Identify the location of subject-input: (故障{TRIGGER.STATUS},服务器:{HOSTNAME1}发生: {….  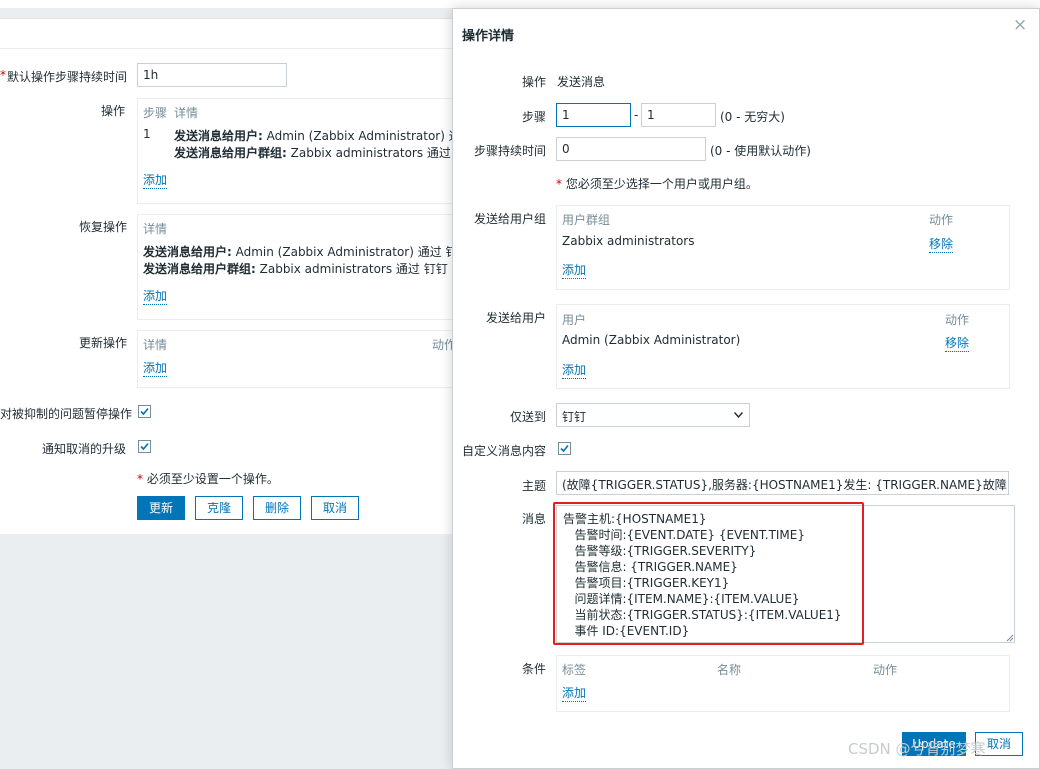
(782, 483).